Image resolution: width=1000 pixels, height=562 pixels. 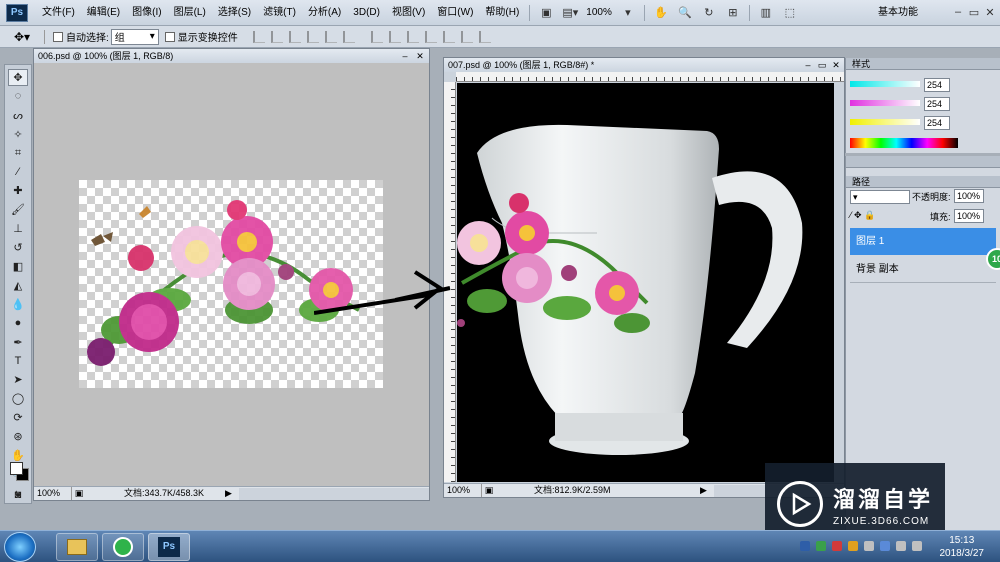 What do you see at coordinates (279, 13) in the screenshot?
I see `menu-filter: 滤镜(T)` at bounding box center [279, 13].